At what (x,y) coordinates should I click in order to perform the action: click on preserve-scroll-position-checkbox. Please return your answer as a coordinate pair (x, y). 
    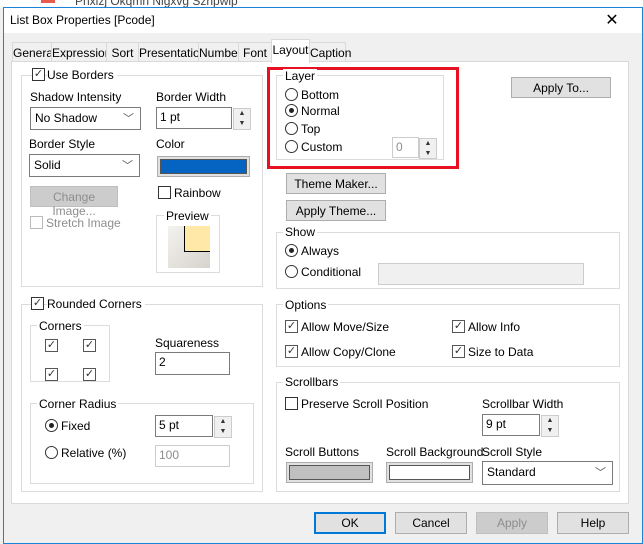
    Looking at the image, I should click on (291, 403).